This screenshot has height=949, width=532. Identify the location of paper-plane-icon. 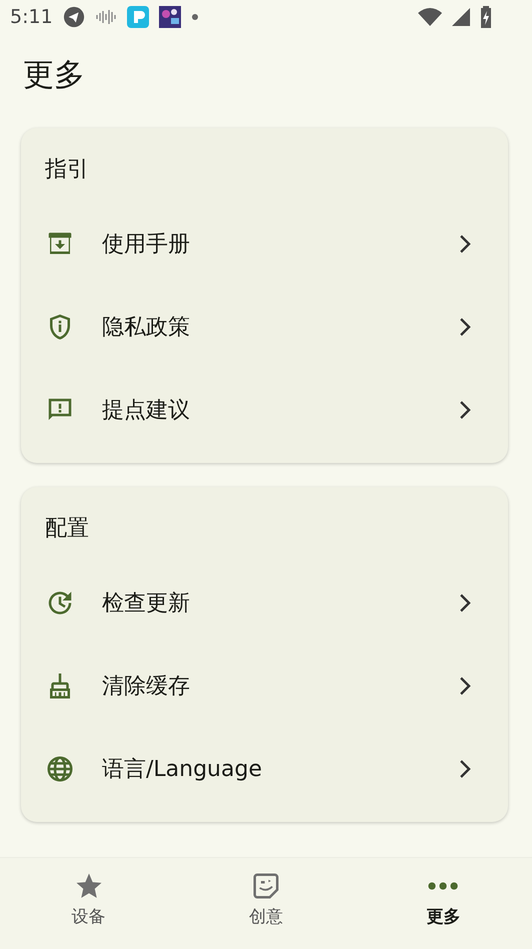
(73, 17).